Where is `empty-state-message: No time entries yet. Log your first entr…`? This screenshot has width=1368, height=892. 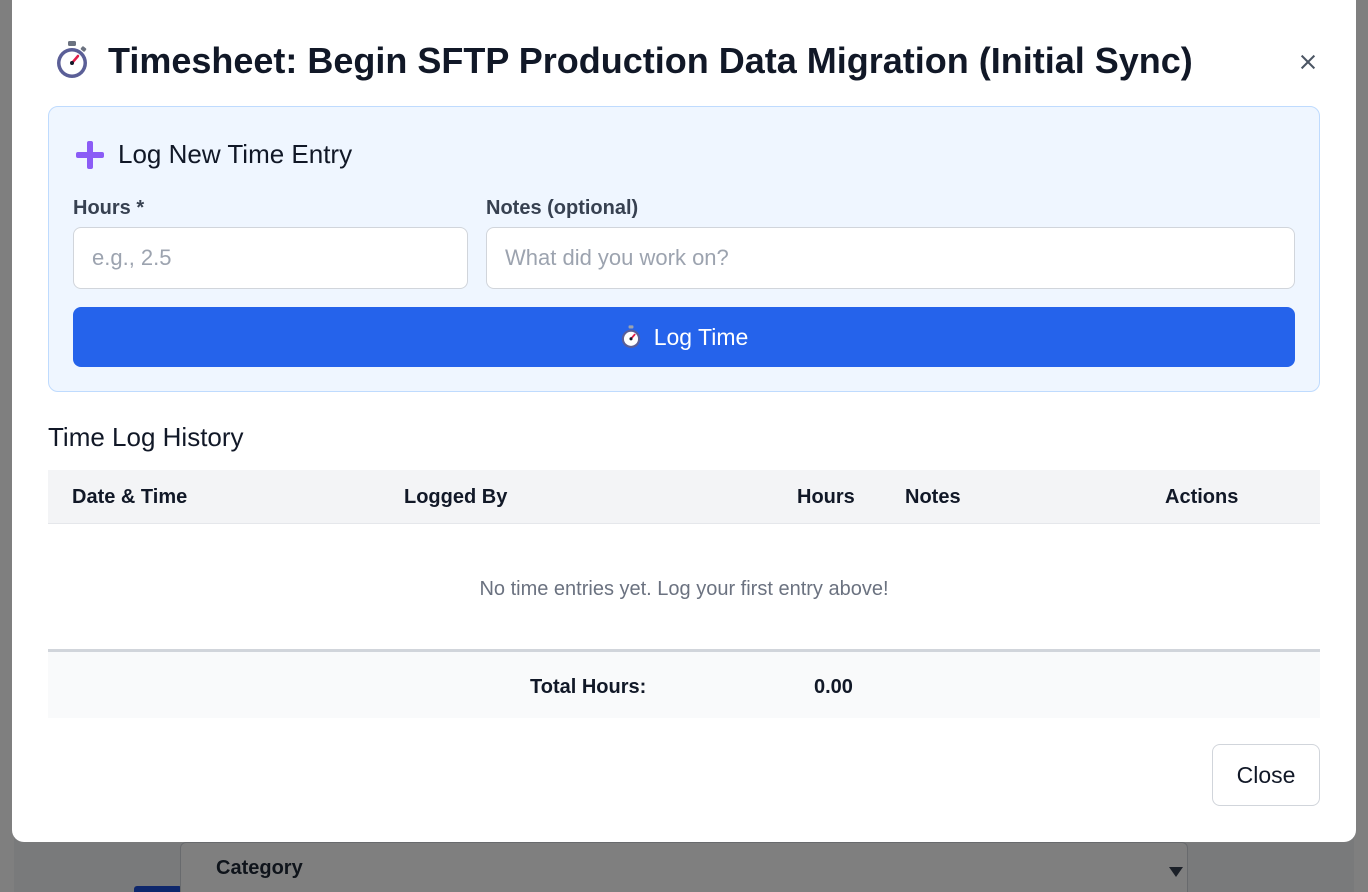
empty-state-message: No time entries yet. Log your first entr… is located at coordinates (684, 589).